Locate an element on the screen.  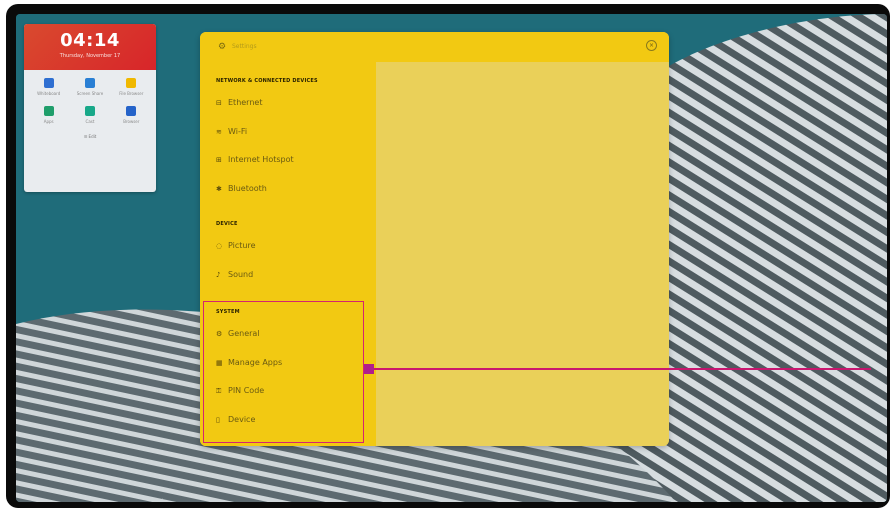
section-header-network-connected-devices: NETWORK & CONNECTED DEVICES is located at coordinates (267, 81).